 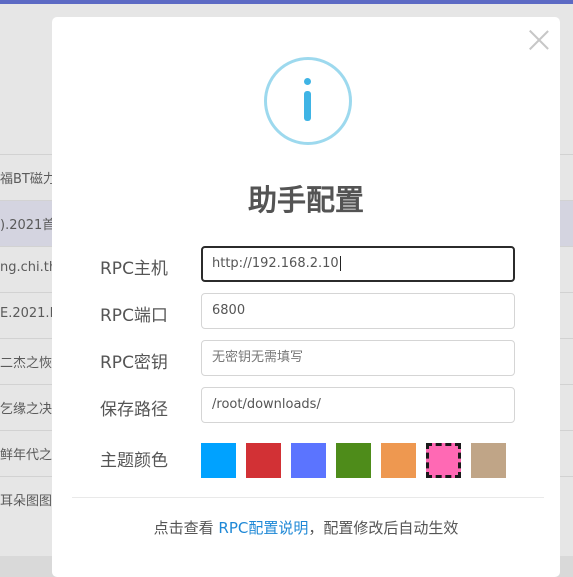 I want to click on theme-swatch-tan, so click(x=488, y=460).